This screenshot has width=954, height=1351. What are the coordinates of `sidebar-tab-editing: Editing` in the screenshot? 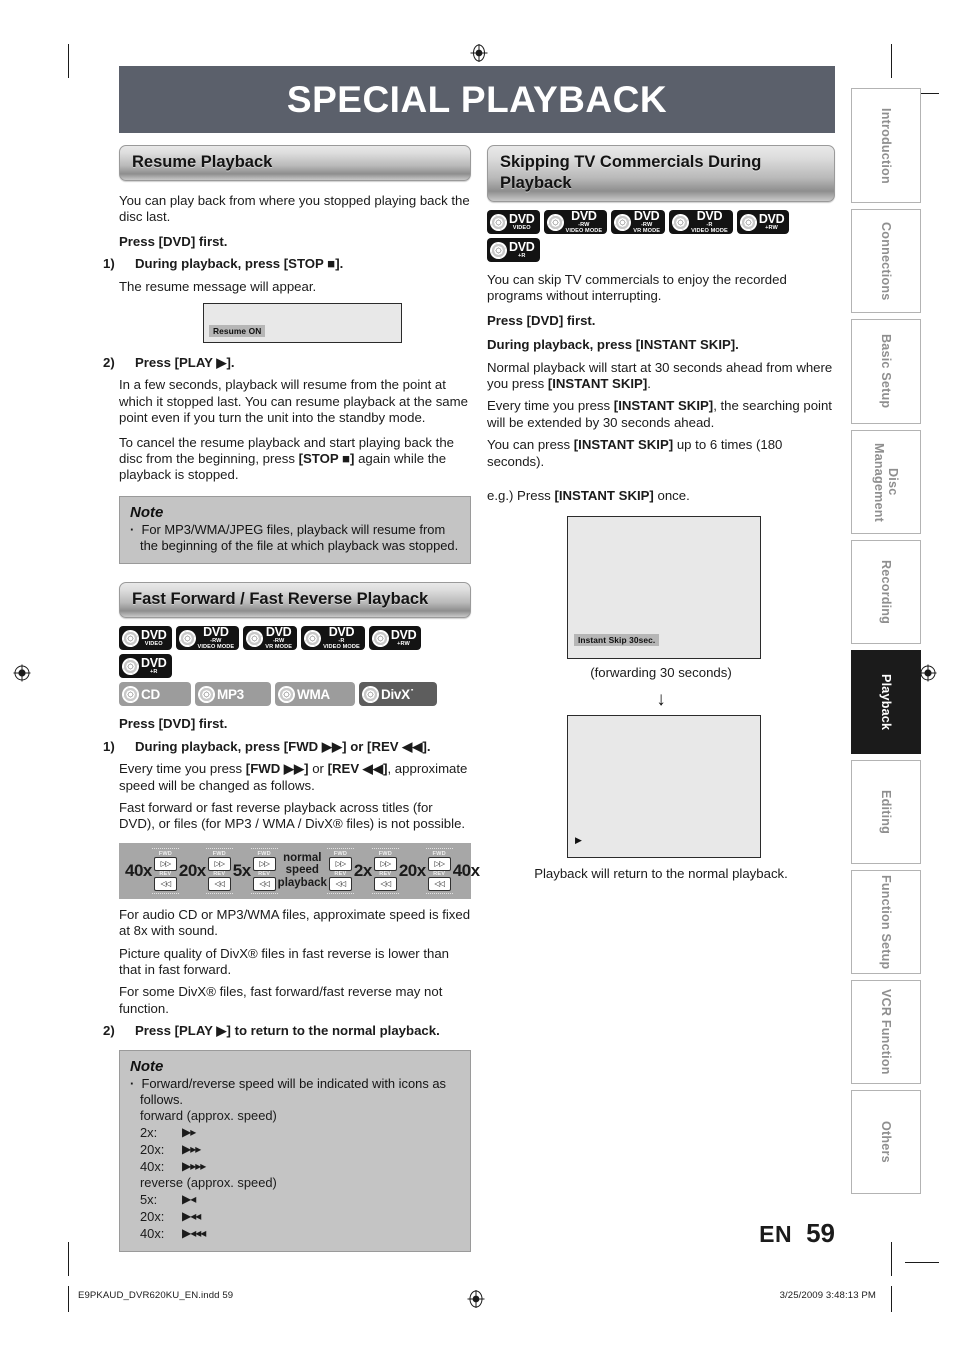 It's located at (886, 812).